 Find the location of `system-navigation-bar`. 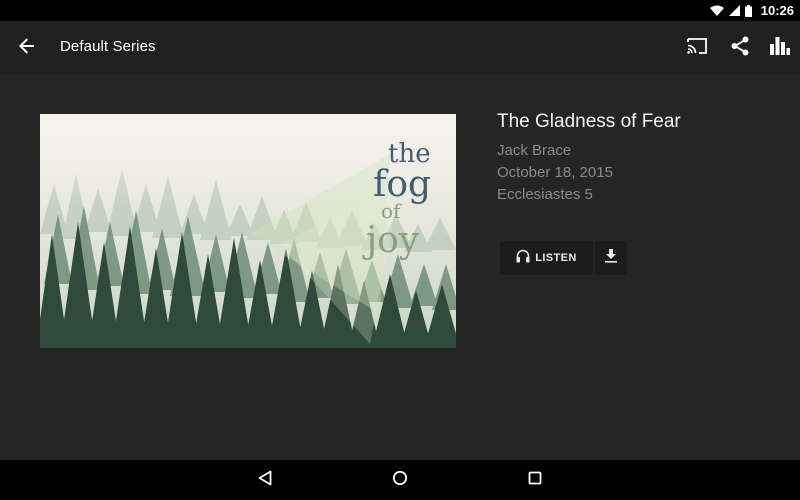

system-navigation-bar is located at coordinates (400, 480).